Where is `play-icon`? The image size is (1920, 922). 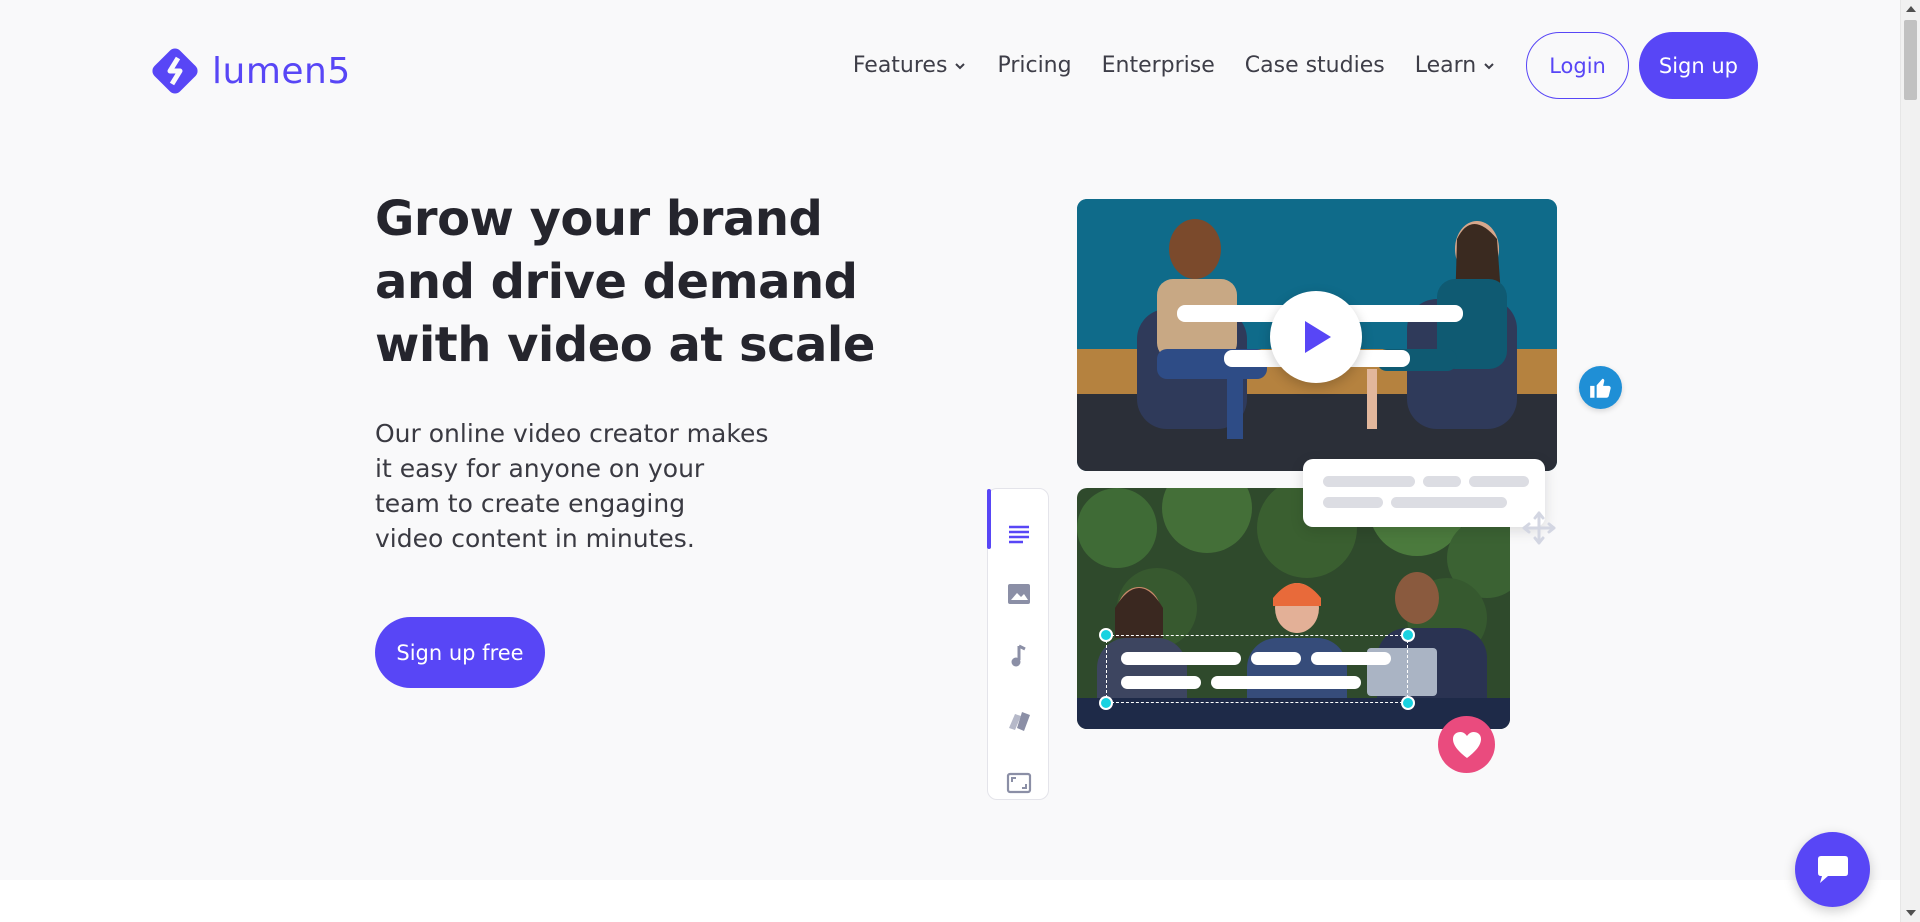 play-icon is located at coordinates (1318, 337).